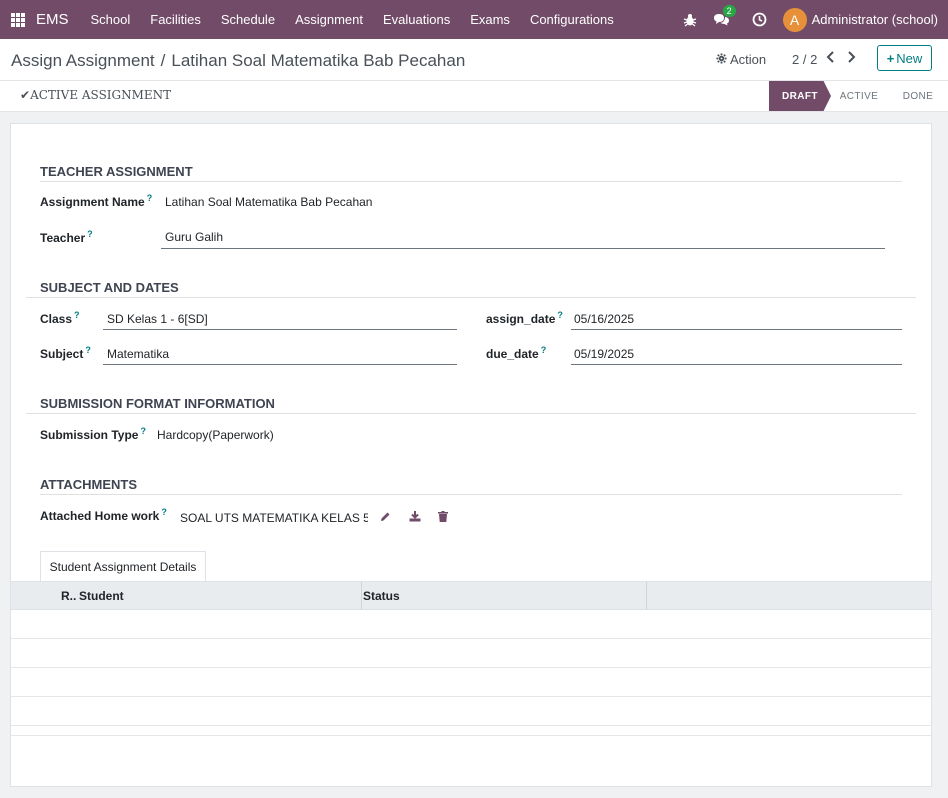 Image resolution: width=948 pixels, height=798 pixels. I want to click on chat-icon: 2, so click(724, 15).